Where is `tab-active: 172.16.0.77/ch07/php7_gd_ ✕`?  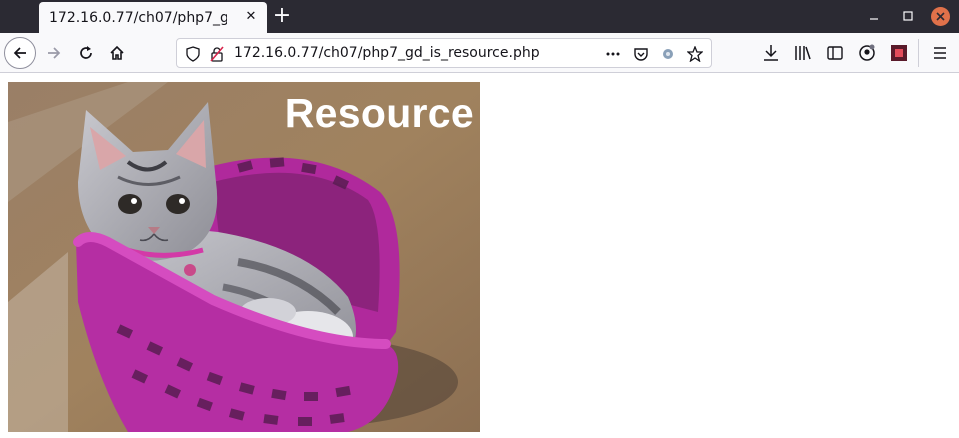
tab-active: 172.16.0.77/ch07/php7_gd_ ✕ is located at coordinates (153, 17).